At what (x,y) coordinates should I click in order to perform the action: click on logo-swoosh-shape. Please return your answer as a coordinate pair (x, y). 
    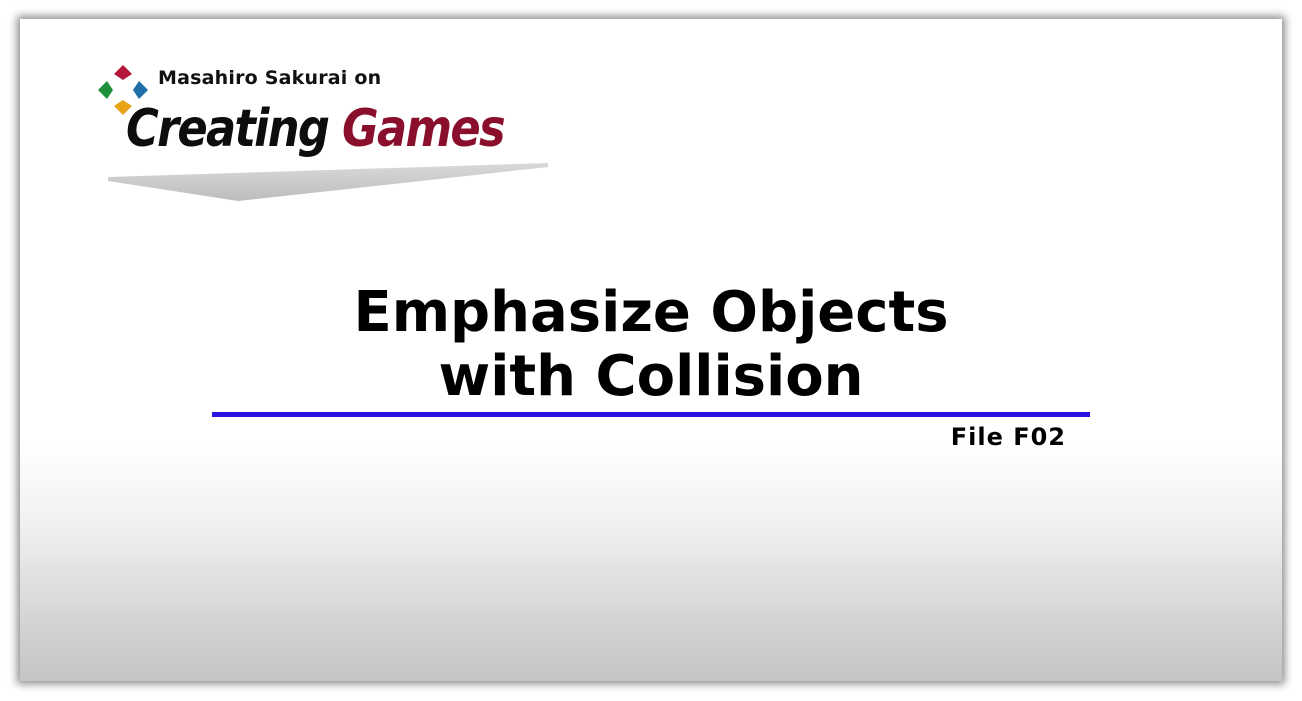
    Looking at the image, I should click on (328, 182).